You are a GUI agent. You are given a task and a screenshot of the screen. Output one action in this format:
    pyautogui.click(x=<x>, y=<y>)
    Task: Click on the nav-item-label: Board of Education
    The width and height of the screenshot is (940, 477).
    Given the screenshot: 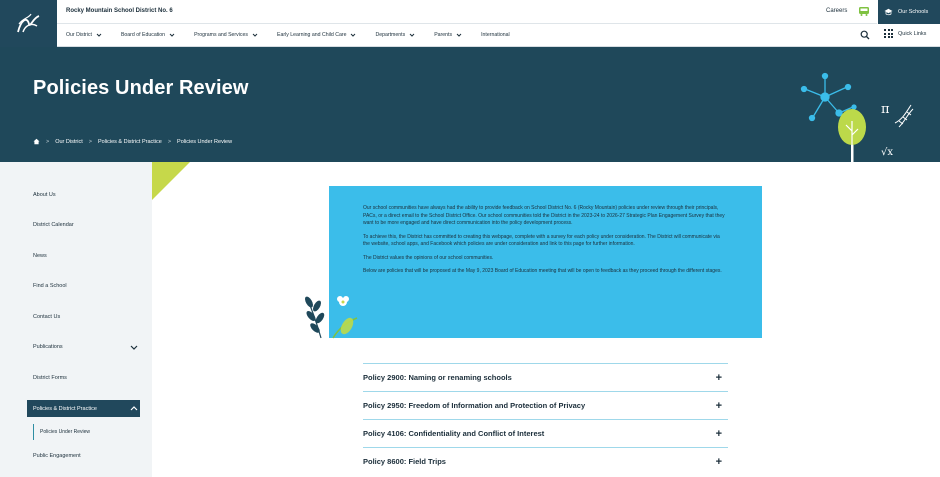 What is the action you would take?
    pyautogui.click(x=143, y=35)
    